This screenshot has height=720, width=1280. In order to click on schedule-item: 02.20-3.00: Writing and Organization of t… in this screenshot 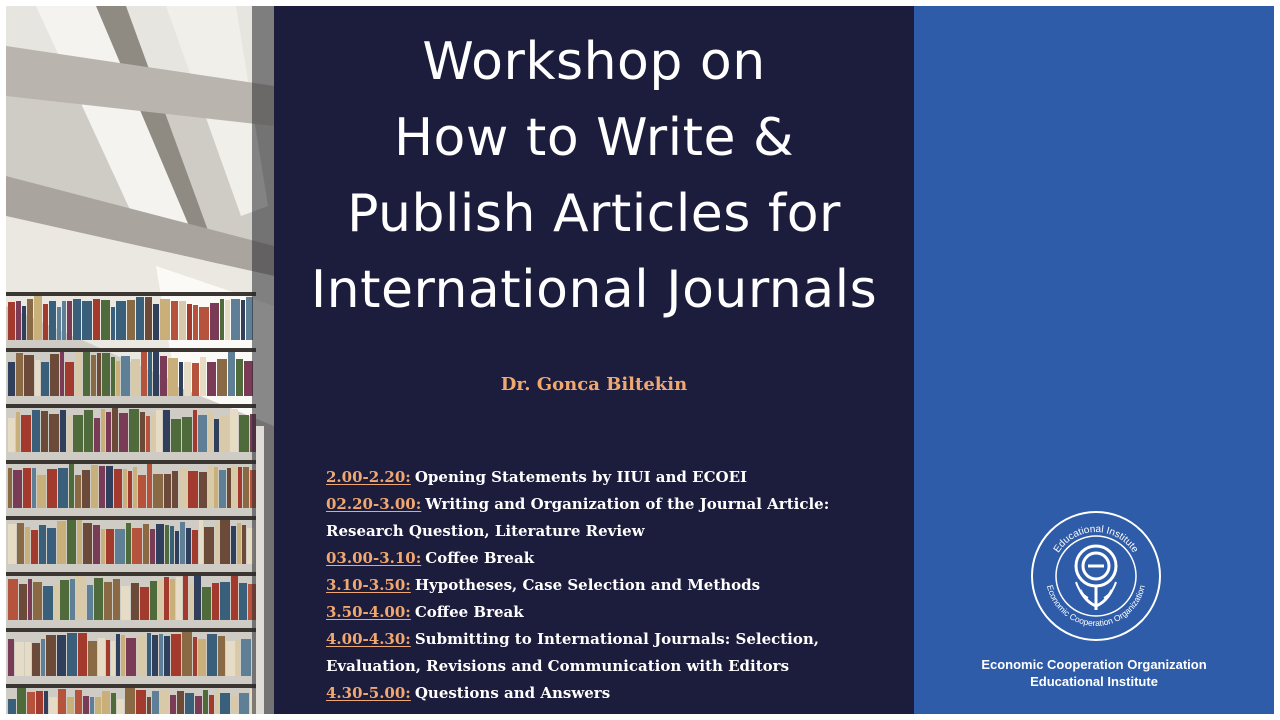, I will do `click(616, 504)`.